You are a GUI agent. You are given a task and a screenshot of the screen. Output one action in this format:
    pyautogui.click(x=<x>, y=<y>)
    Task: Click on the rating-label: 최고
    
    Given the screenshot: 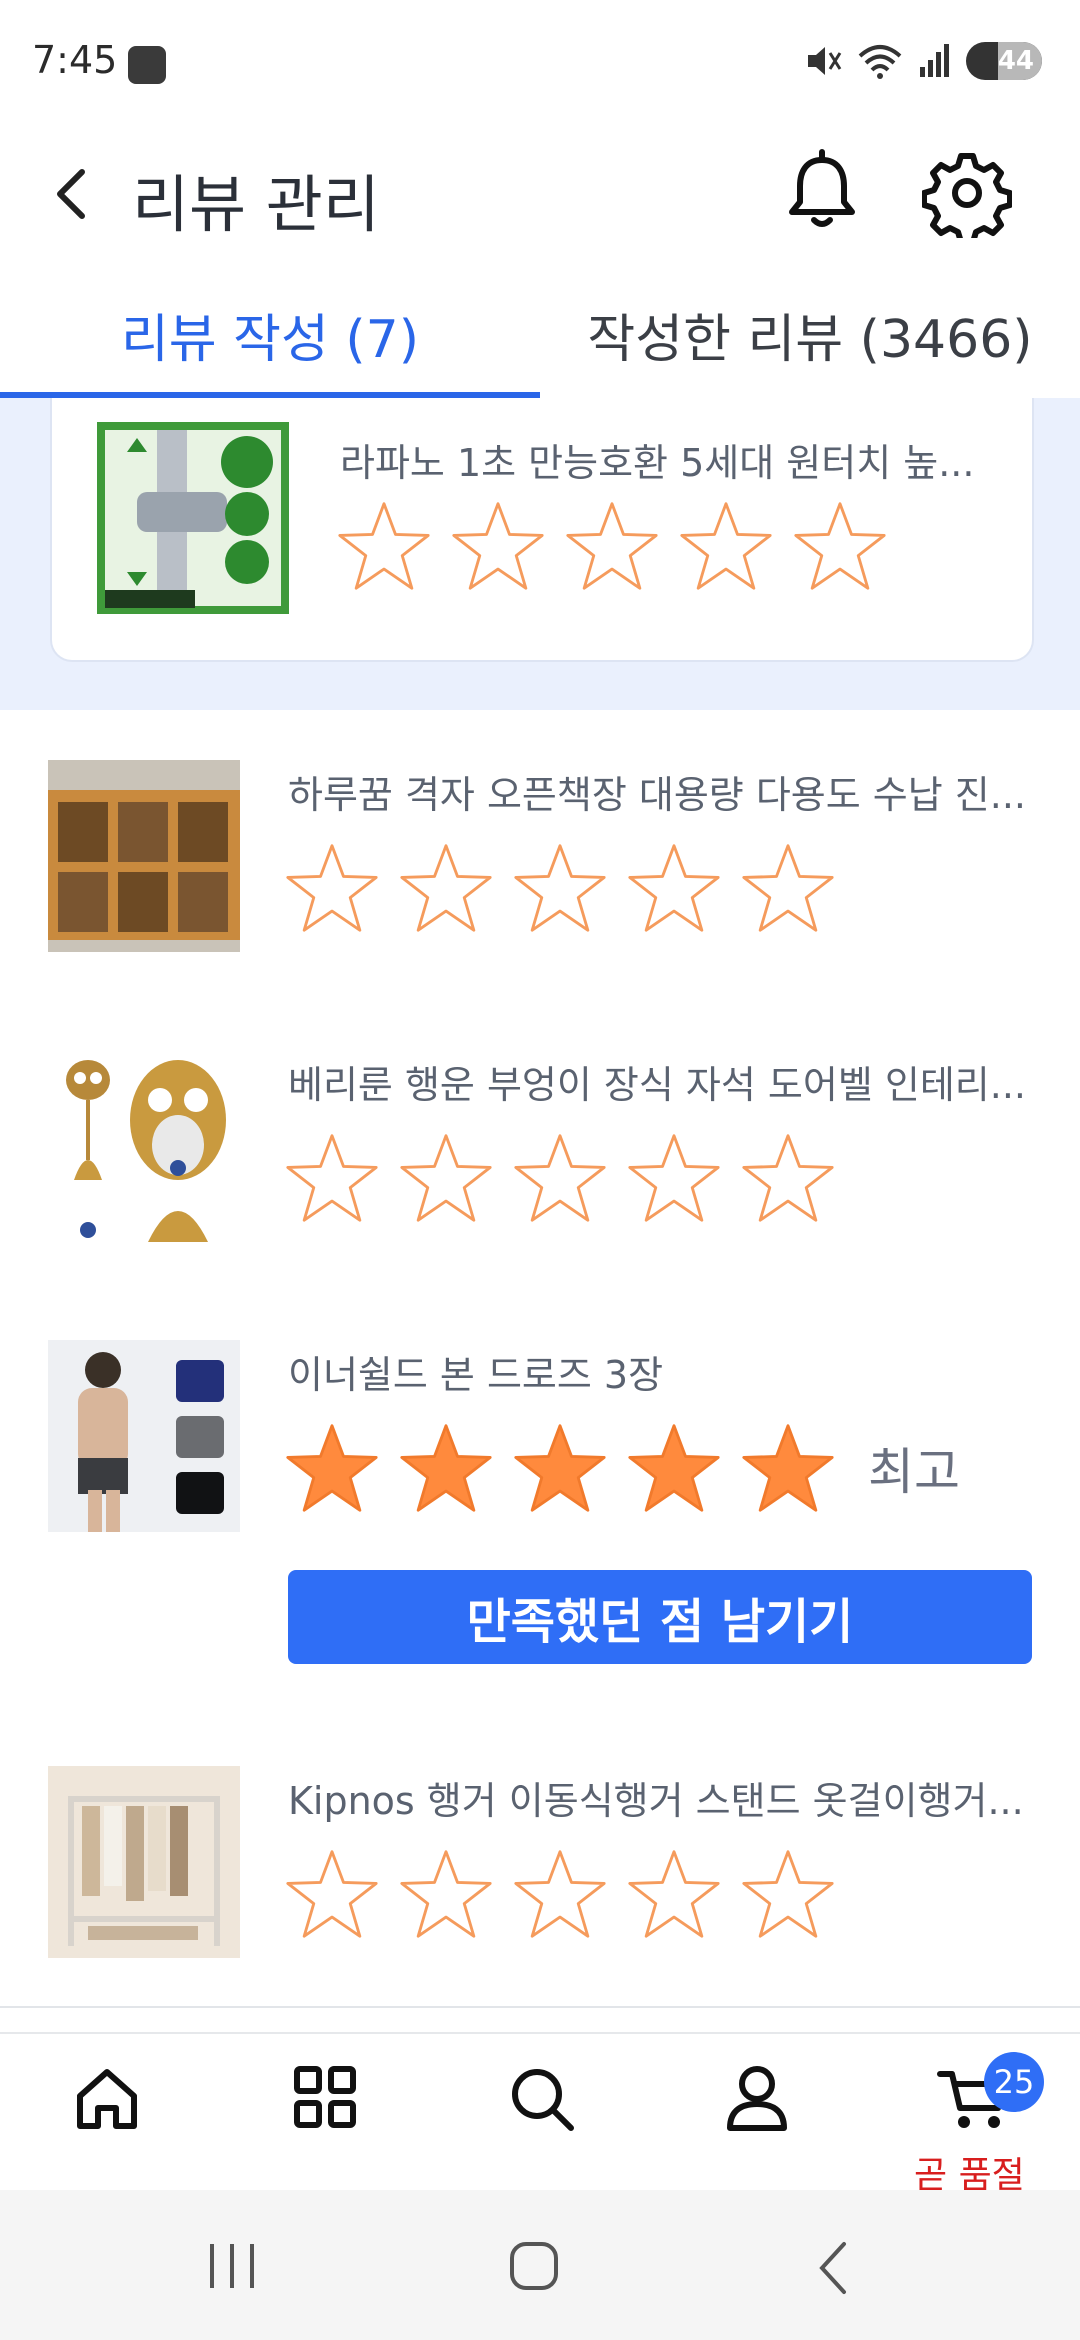 What is the action you would take?
    pyautogui.click(x=914, y=1472)
    